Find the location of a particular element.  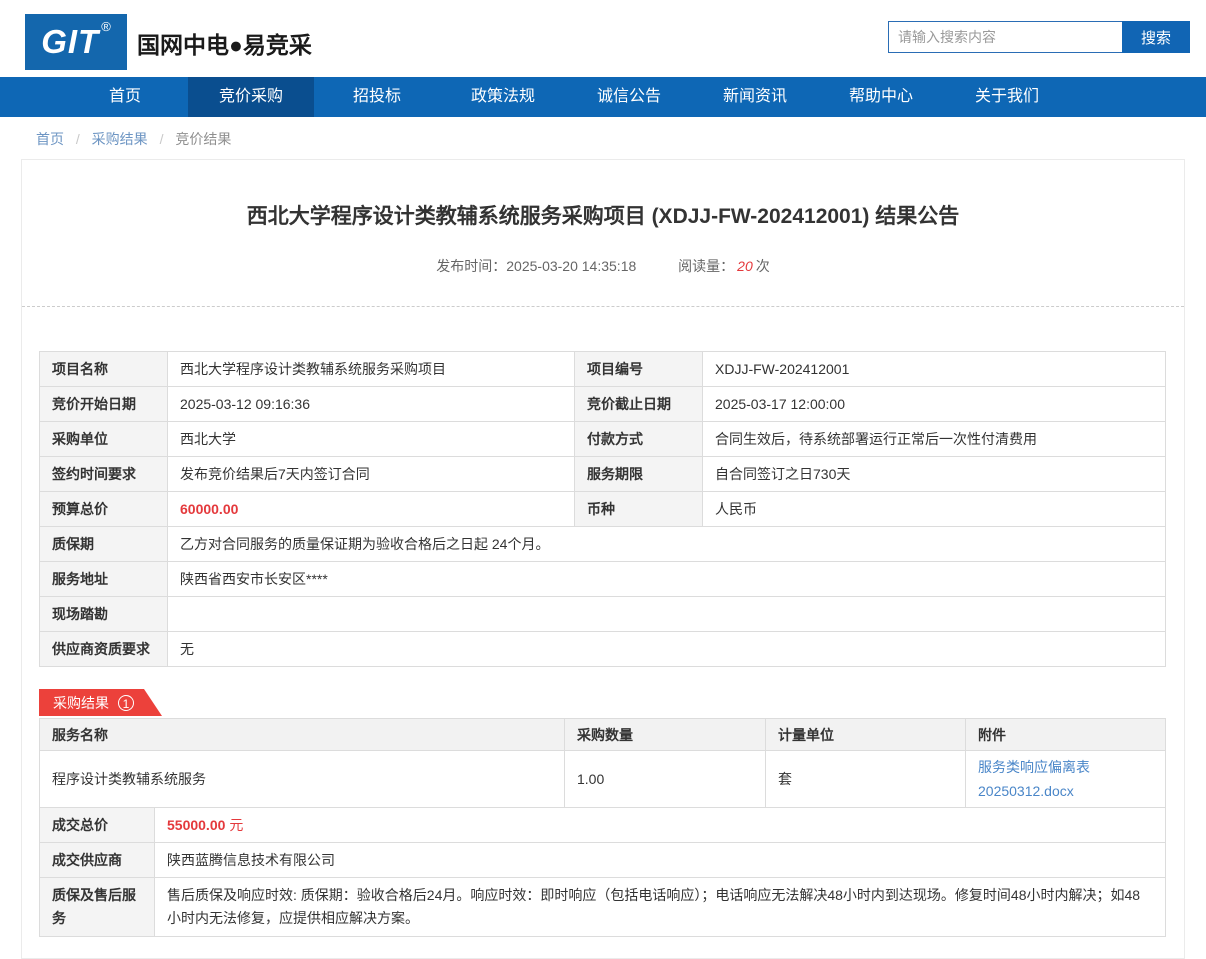

nav-item-bidding-procurement: 竞价采购 is located at coordinates (251, 97).